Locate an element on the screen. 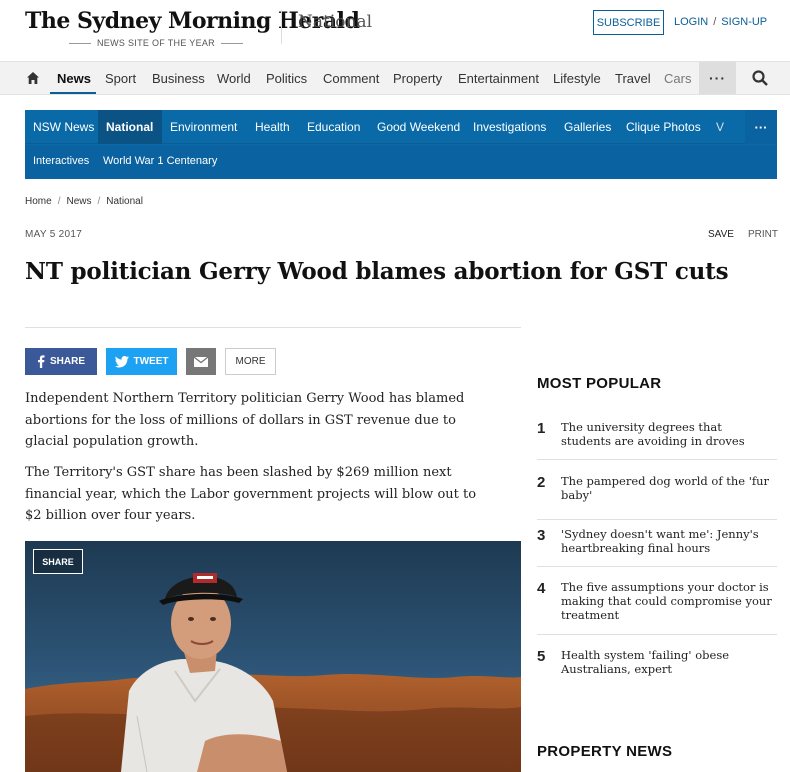  facebook-share-label: SHARE is located at coordinates (67, 361).